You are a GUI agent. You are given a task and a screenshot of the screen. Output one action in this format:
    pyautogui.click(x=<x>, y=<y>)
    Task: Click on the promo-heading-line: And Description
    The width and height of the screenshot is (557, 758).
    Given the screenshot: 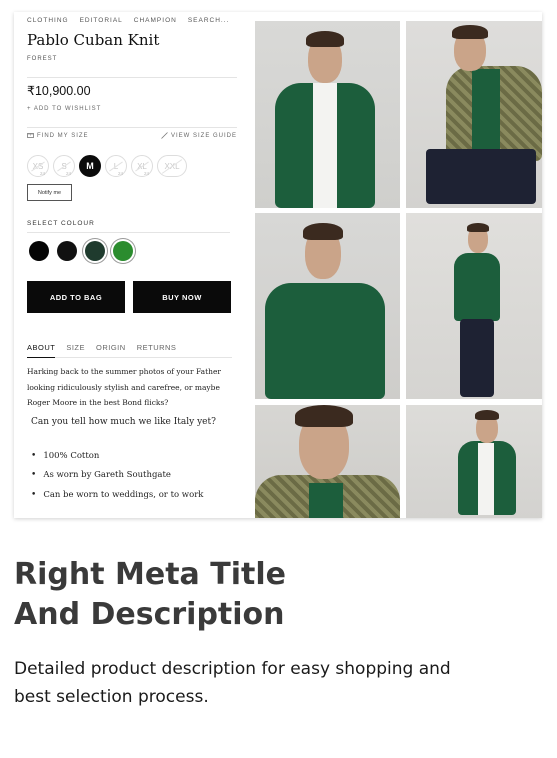 What is the action you would take?
    pyautogui.click(x=149, y=614)
    